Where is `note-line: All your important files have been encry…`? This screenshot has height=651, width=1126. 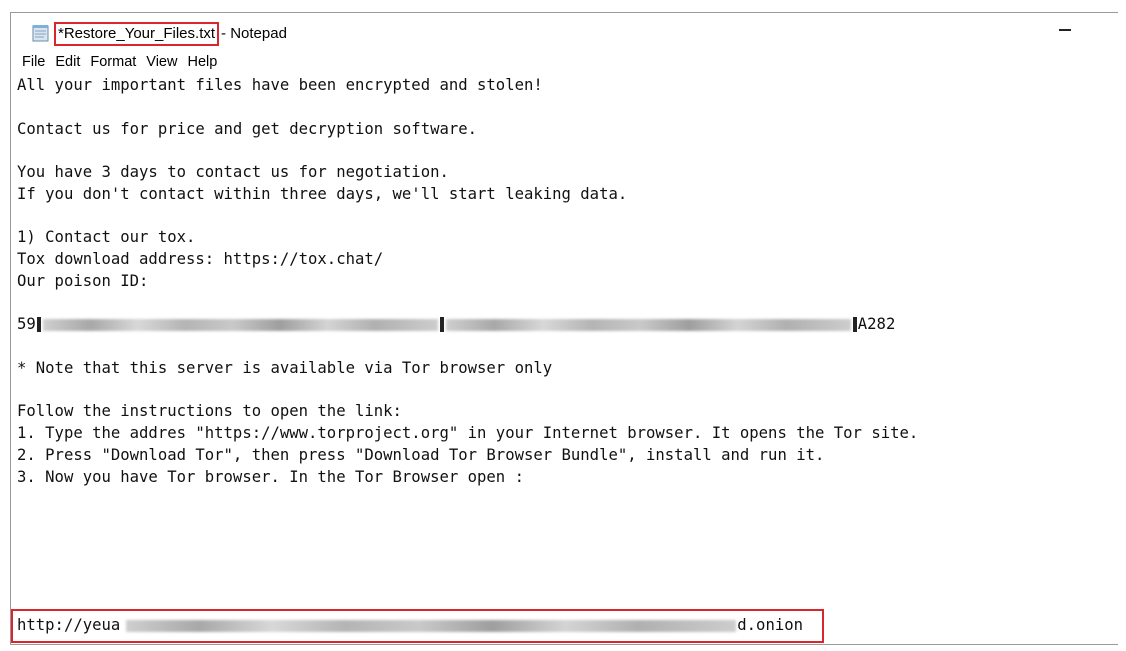 note-line: All your important files have been encry… is located at coordinates (280, 85).